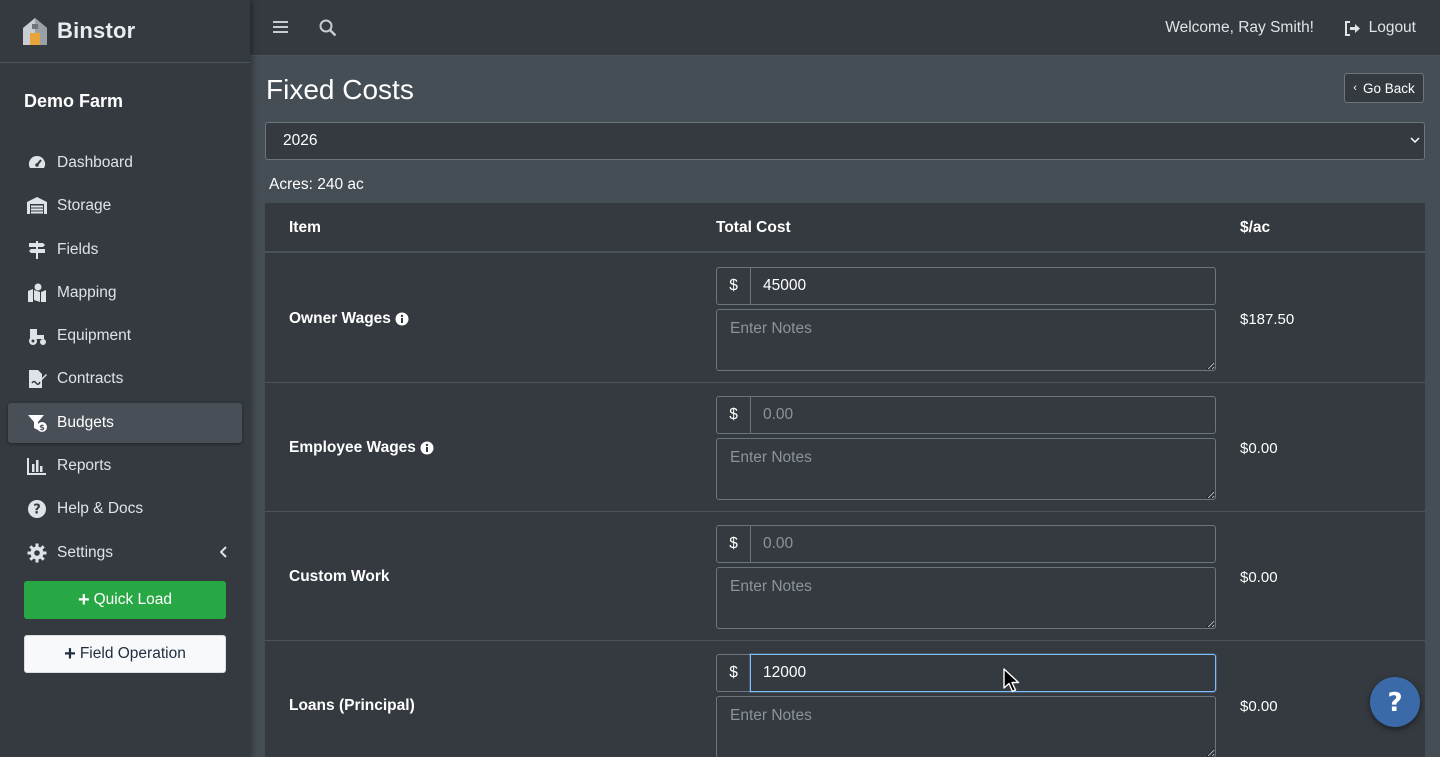 The width and height of the screenshot is (1440, 757). Describe the element at coordinates (1415, 140) in the screenshot. I see `chevron-down-icon` at that location.